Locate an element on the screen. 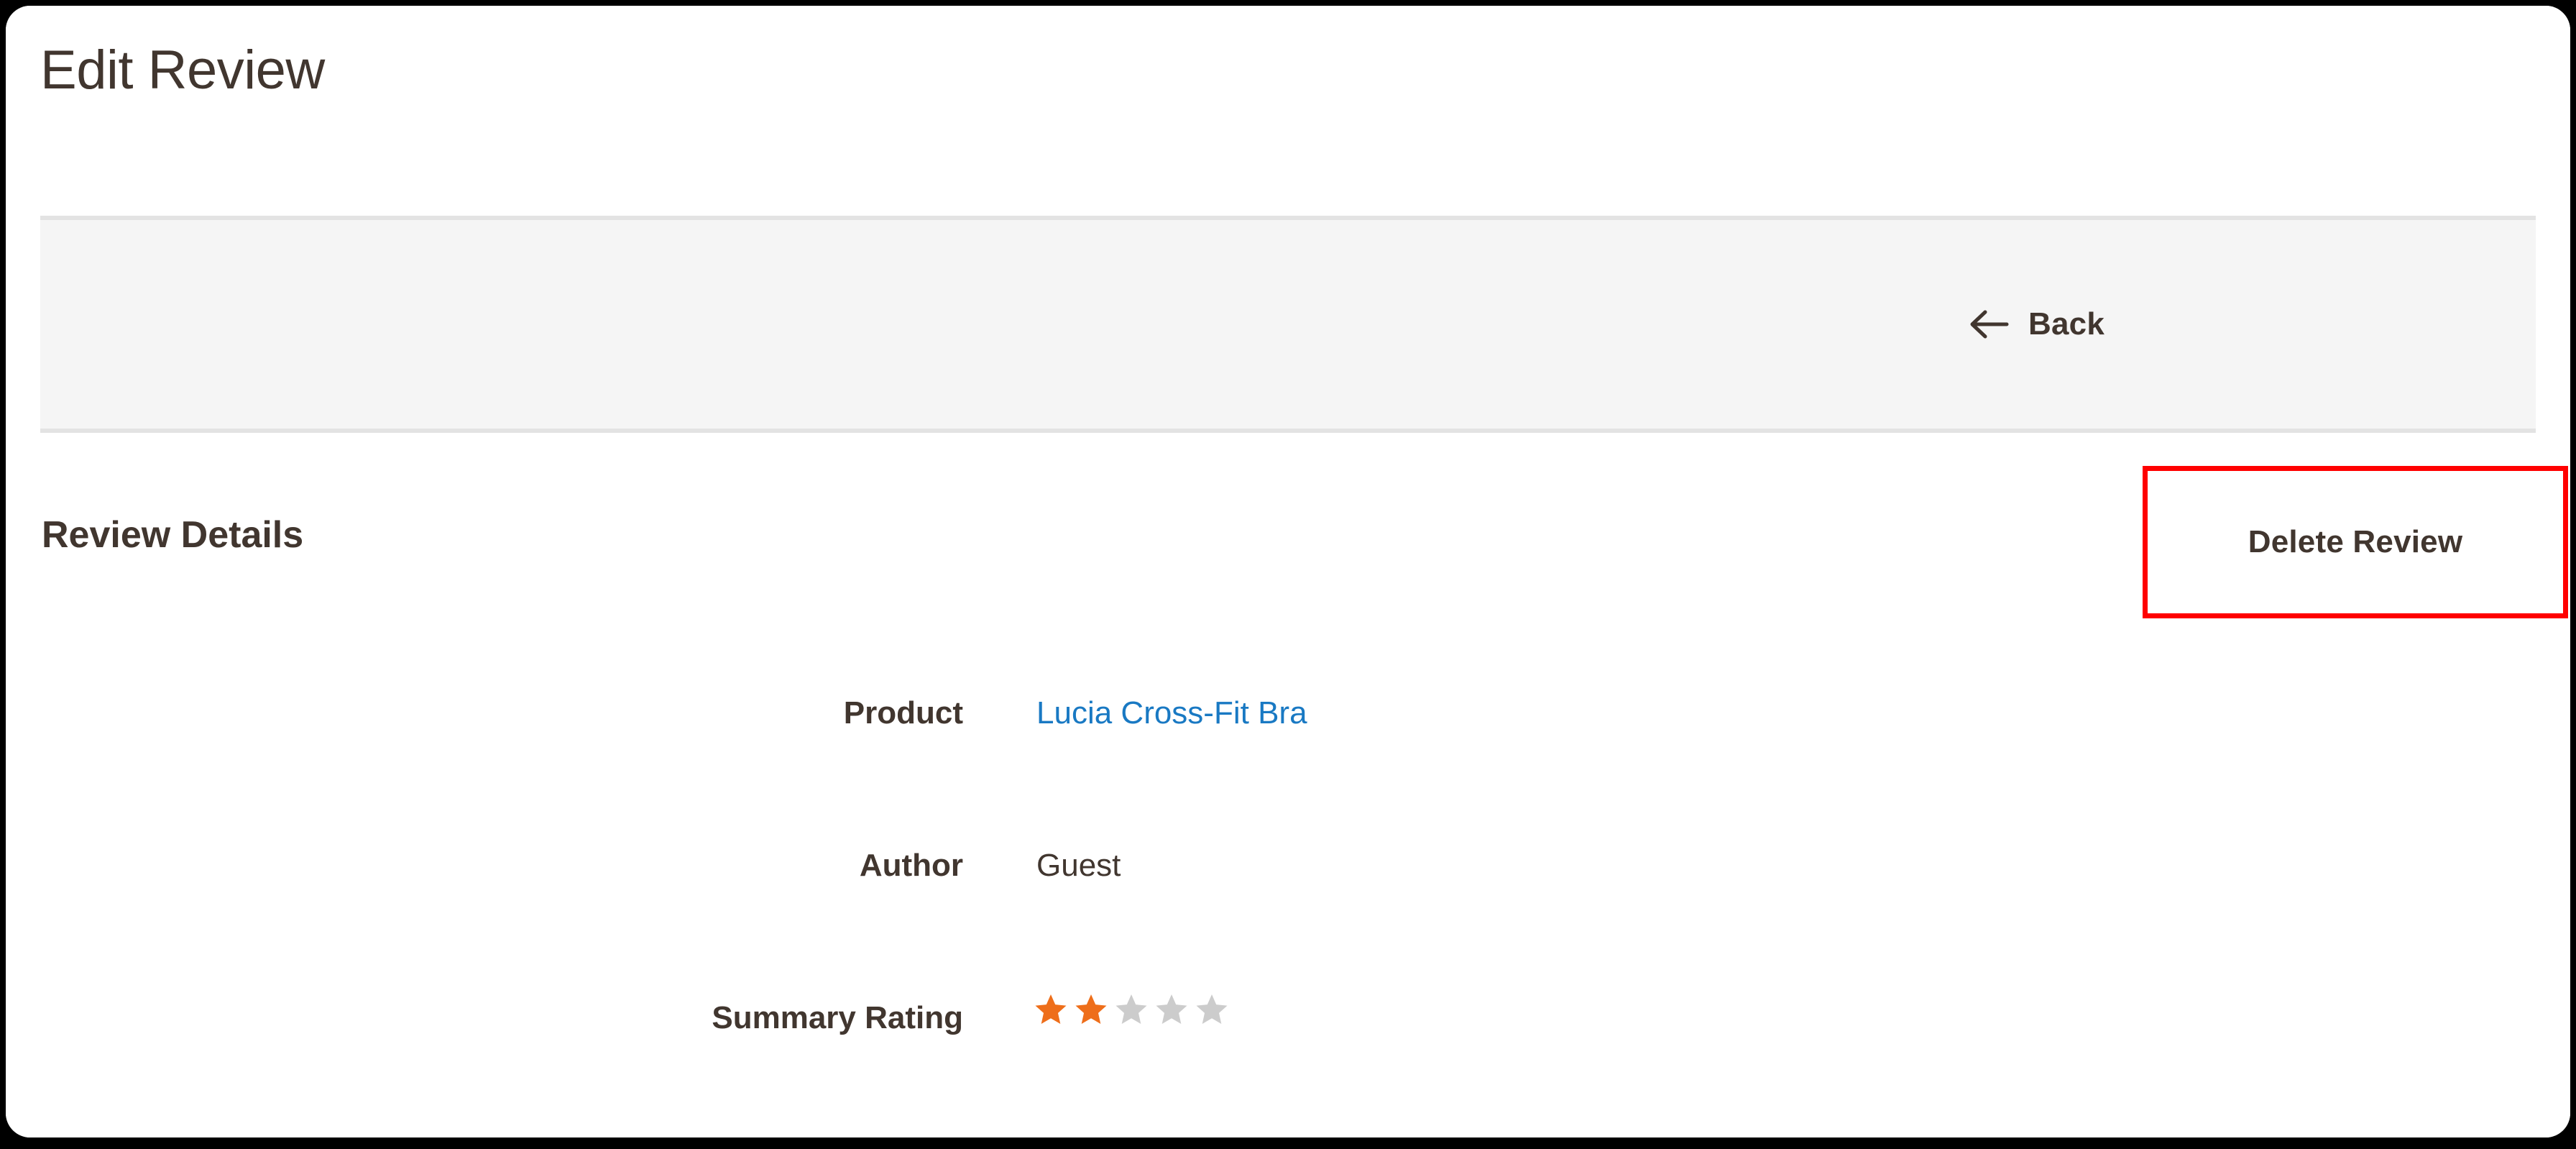 This screenshot has height=1149, width=2576. delete-review-button: Delete Review is located at coordinates (2355, 542).